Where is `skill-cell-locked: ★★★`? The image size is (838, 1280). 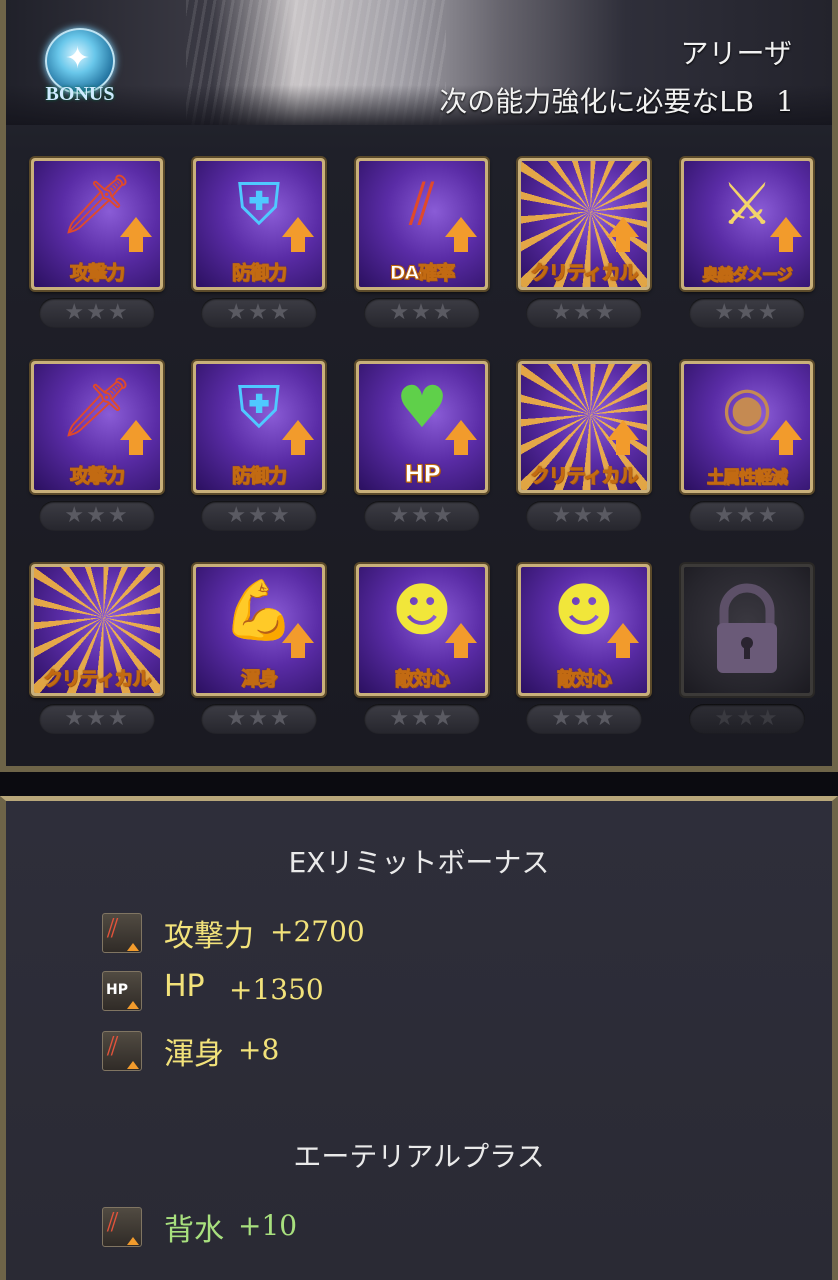
skill-cell-locked: ★★★ is located at coordinates (749, 649).